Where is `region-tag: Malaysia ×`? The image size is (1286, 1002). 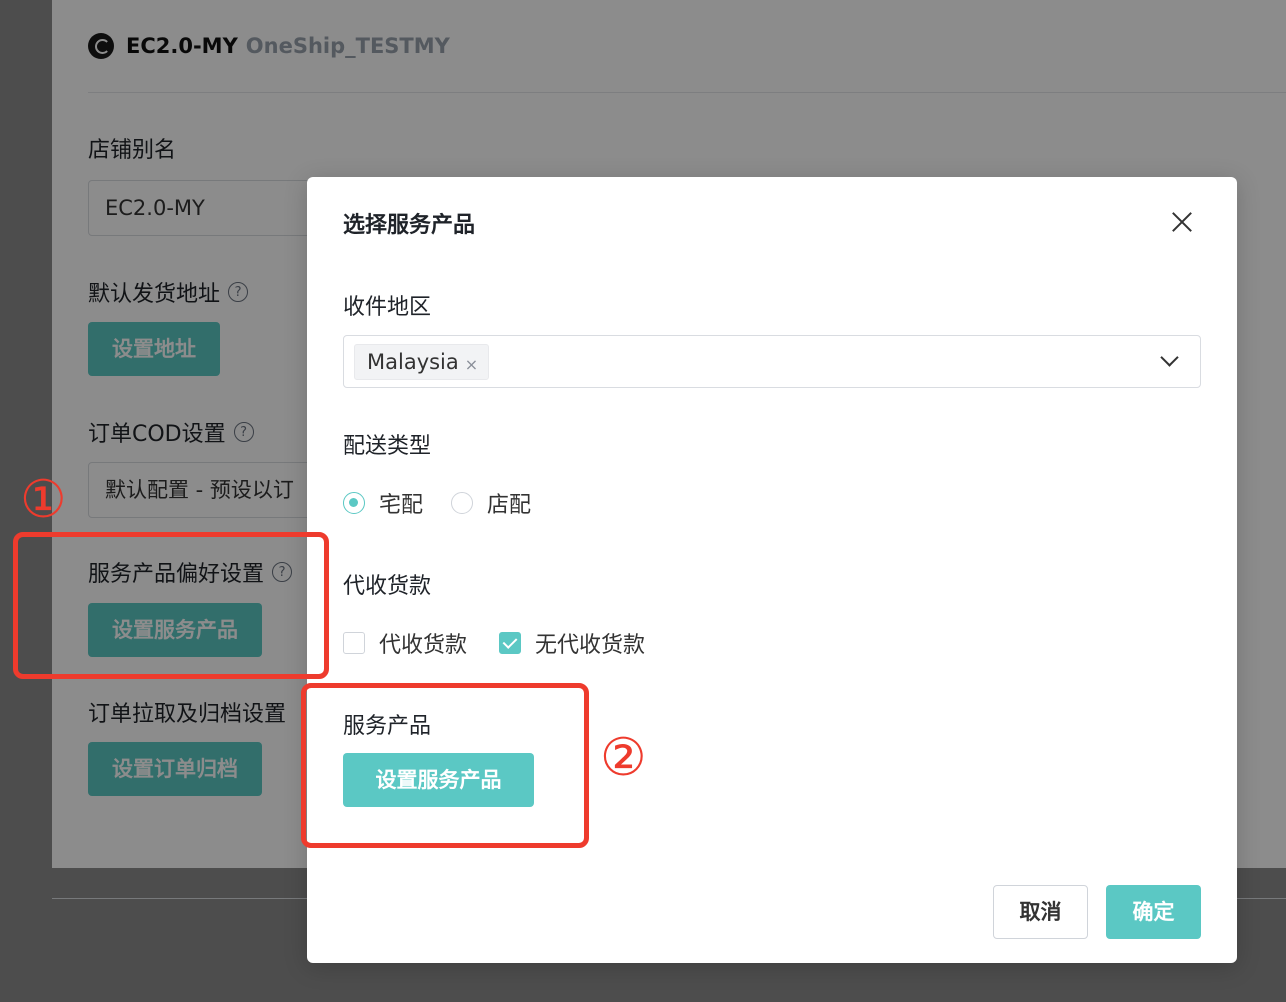 region-tag: Malaysia × is located at coordinates (422, 362).